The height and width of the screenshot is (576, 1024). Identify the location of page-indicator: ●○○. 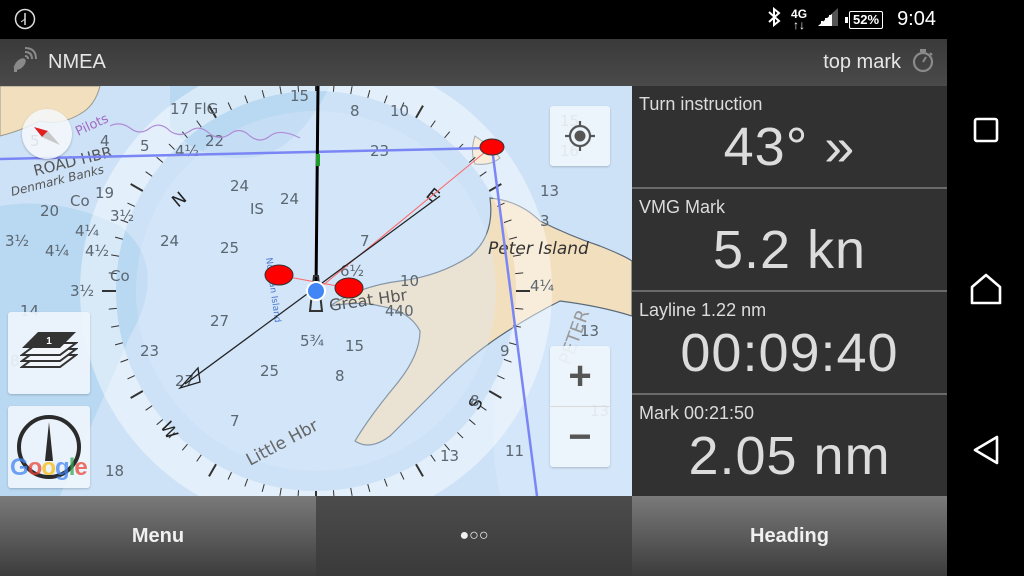
(474, 535).